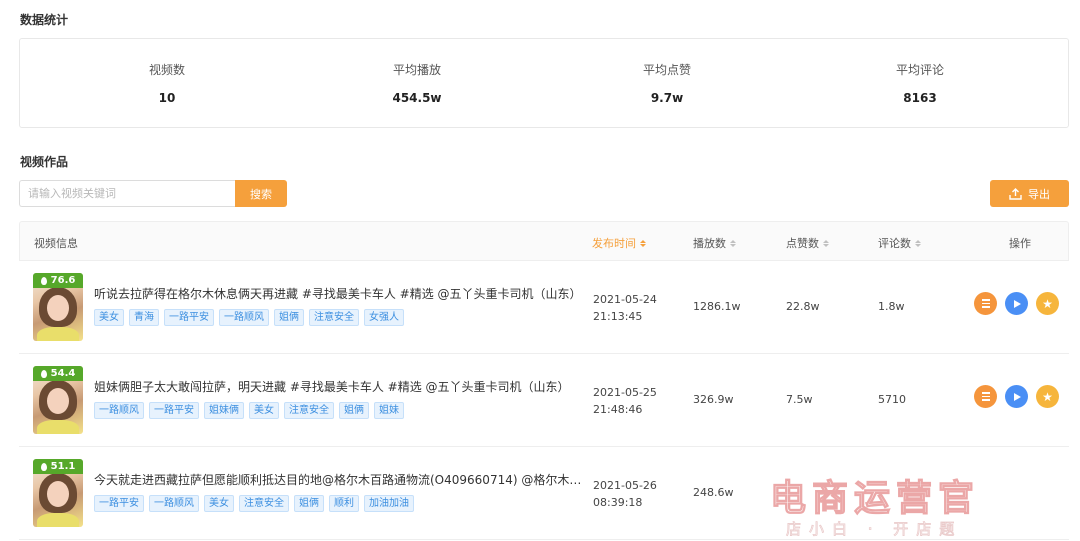 This screenshot has height=541, width=1080. Describe the element at coordinates (891, 306) in the screenshot. I see `comment-count: 1.8w` at that location.